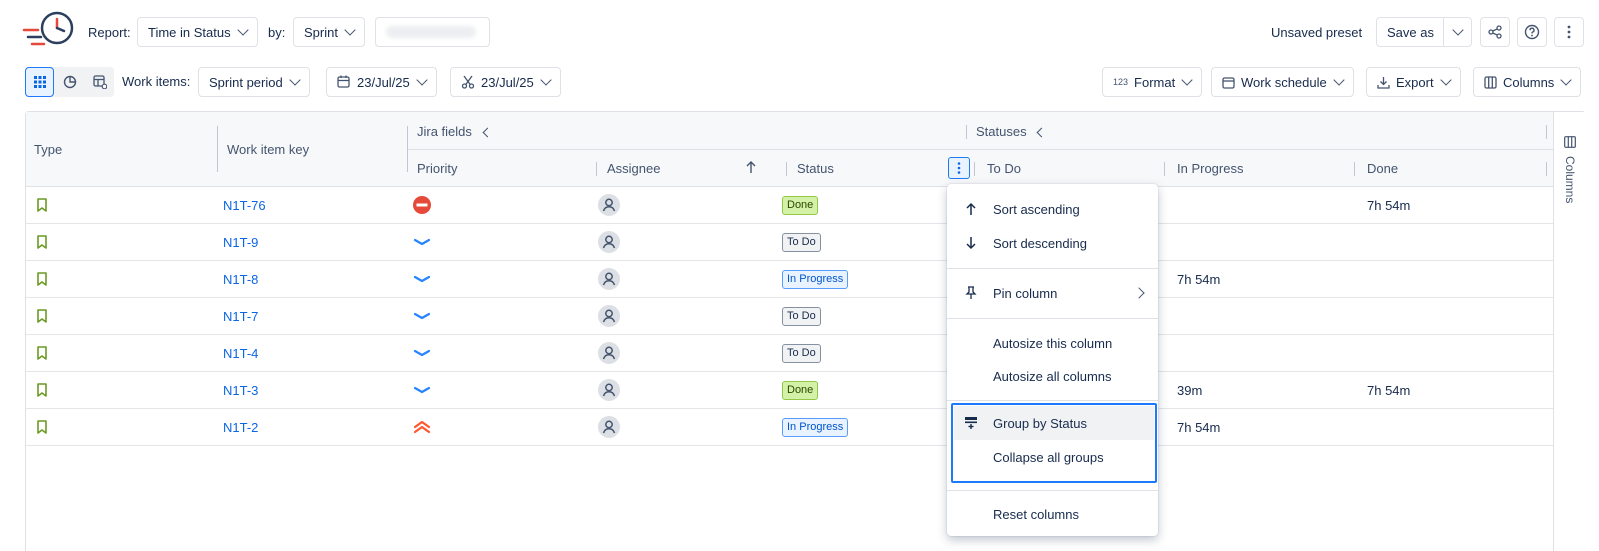 Image resolution: width=1599 pixels, height=551 pixels. Describe the element at coordinates (240, 390) in the screenshot. I see `work-item-key-link: N1T-3` at that location.